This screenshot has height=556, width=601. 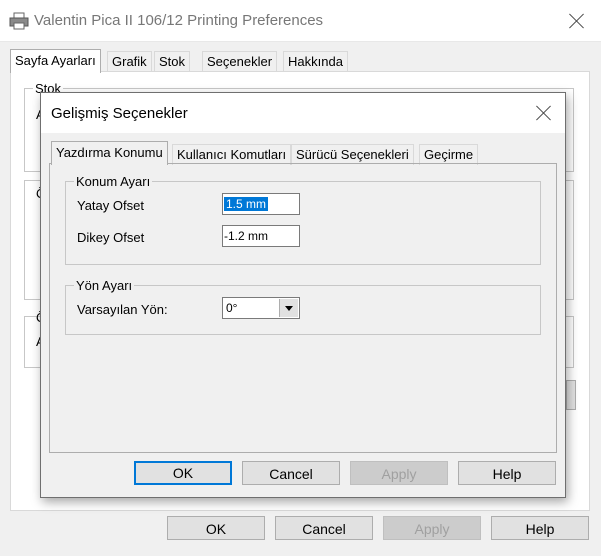 What do you see at coordinates (216, 528) in the screenshot?
I see `ok-button: OK` at bounding box center [216, 528].